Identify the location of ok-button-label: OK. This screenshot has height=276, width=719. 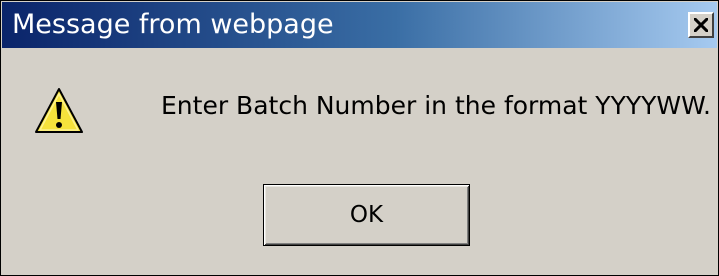
(366, 215).